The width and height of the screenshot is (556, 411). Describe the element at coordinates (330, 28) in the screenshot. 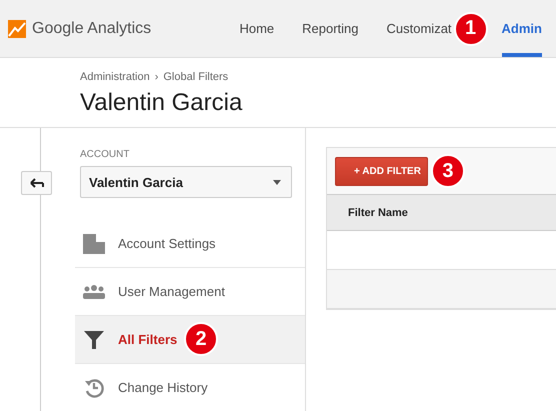

I see `nav-tab: Reporting` at that location.